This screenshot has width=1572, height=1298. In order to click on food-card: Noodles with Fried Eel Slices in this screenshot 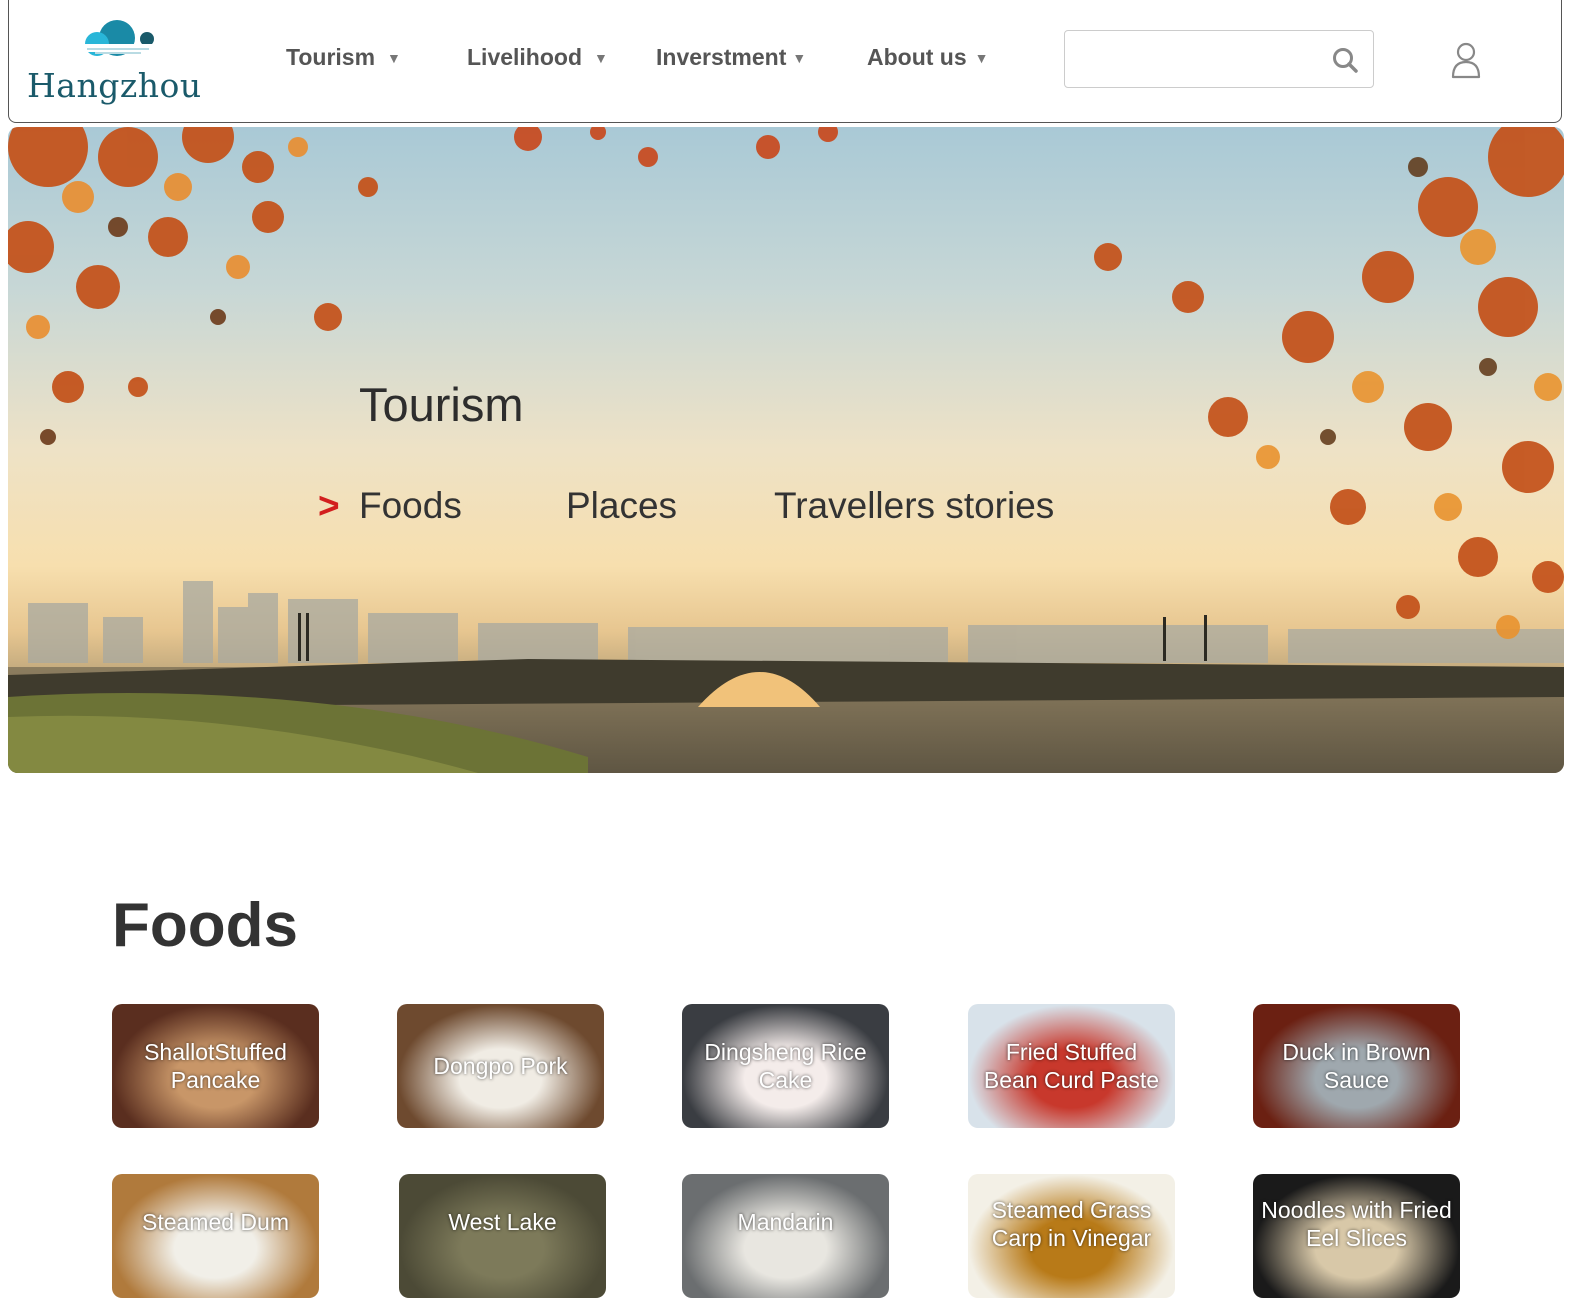, I will do `click(1356, 1236)`.